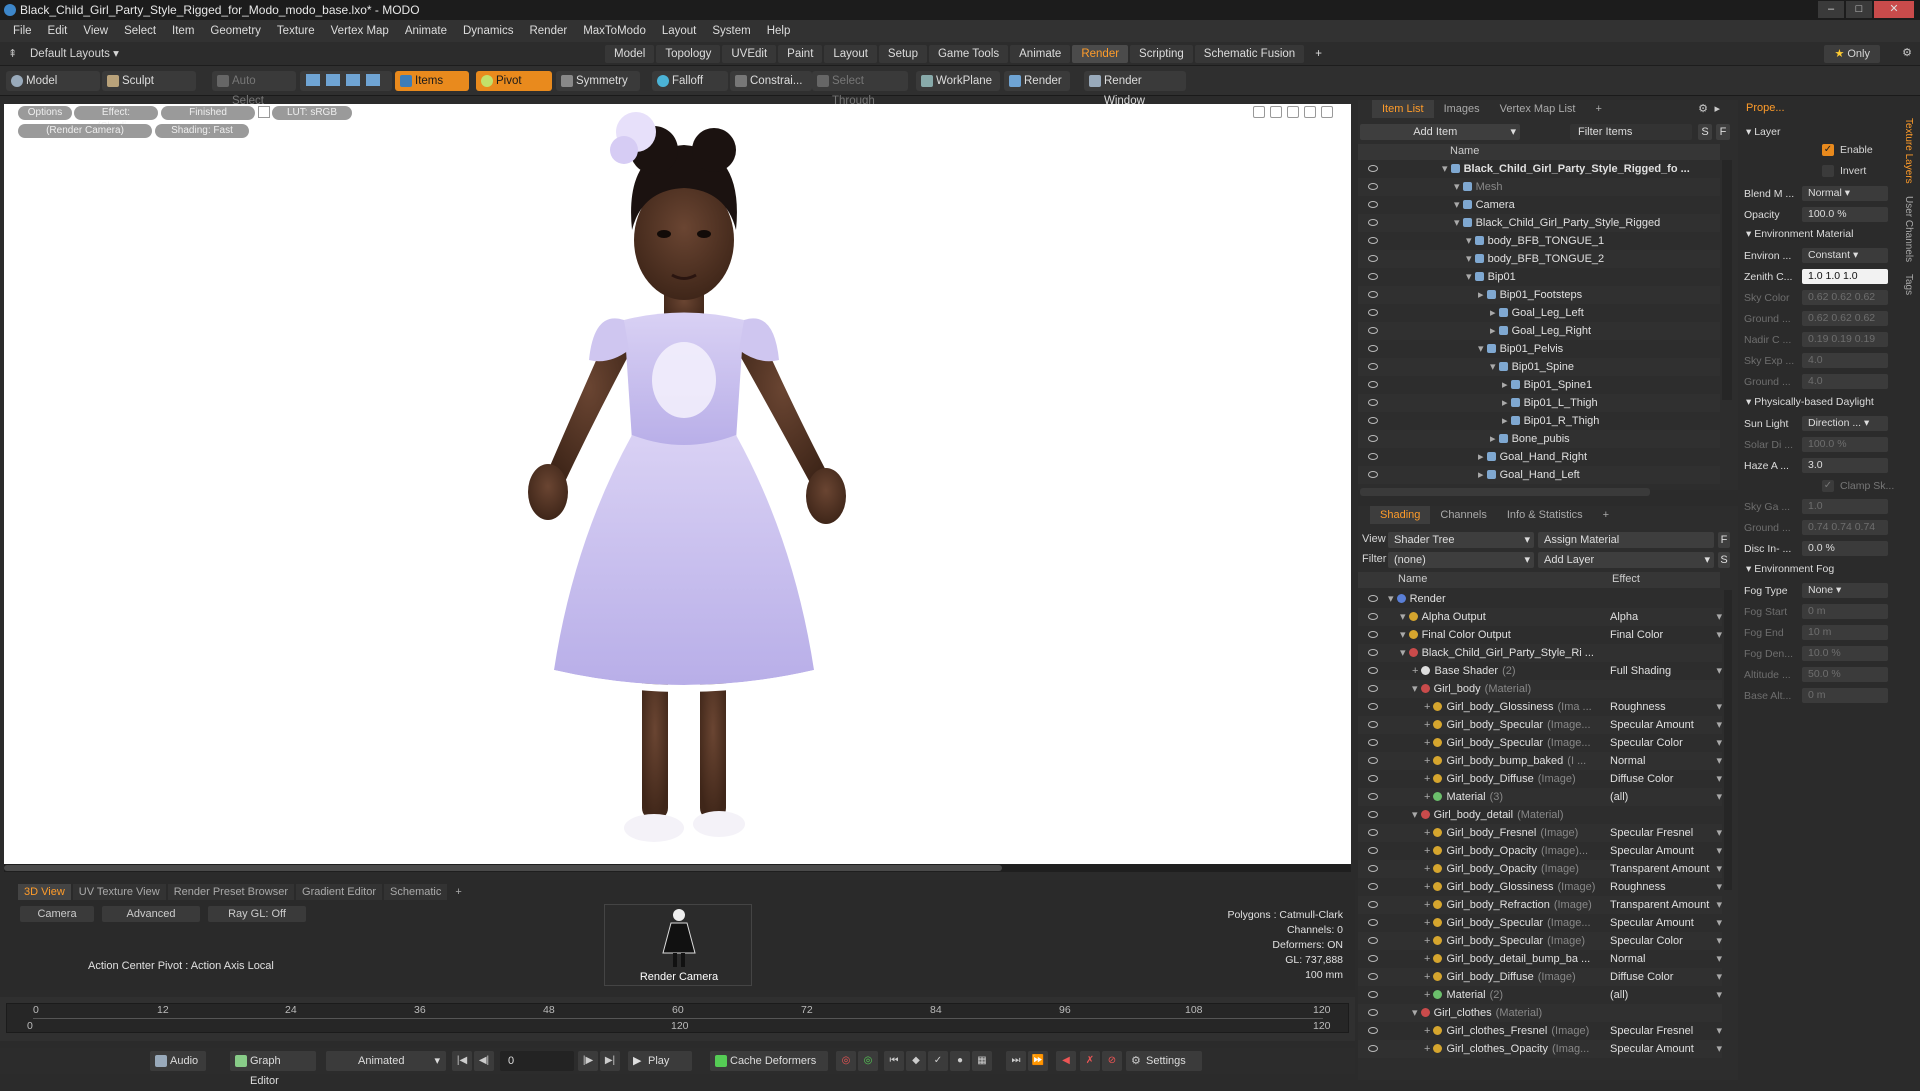  Describe the element at coordinates (548, 31) in the screenshot. I see `menu-render: Render` at that location.